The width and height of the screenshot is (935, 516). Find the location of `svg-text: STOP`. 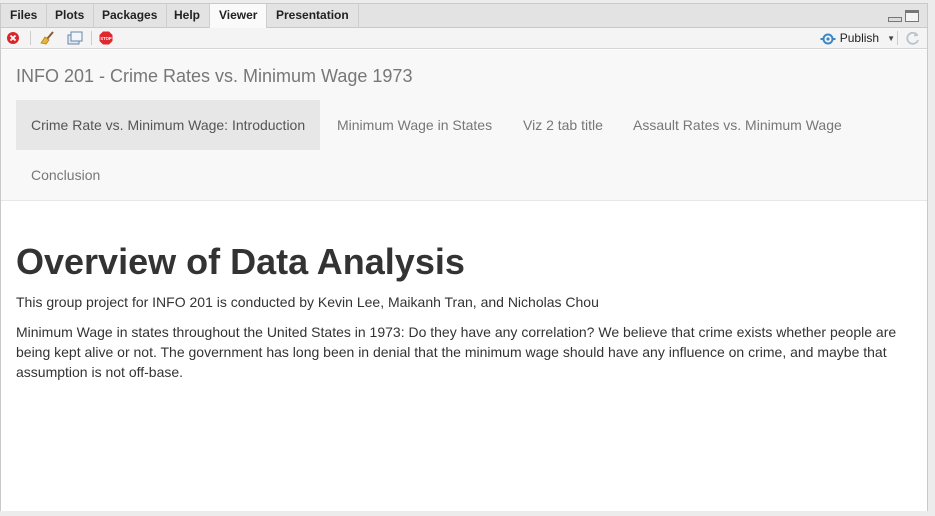

svg-text: STOP is located at coordinates (106, 38).